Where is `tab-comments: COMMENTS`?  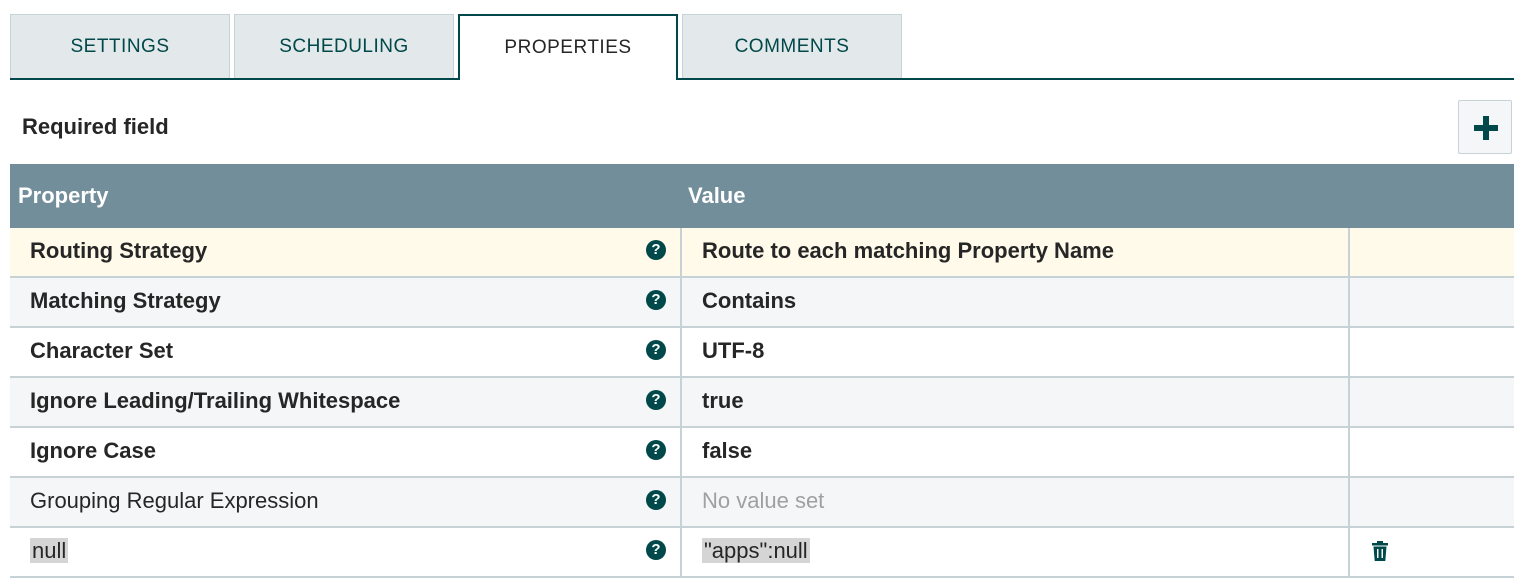 tab-comments: COMMENTS is located at coordinates (792, 46).